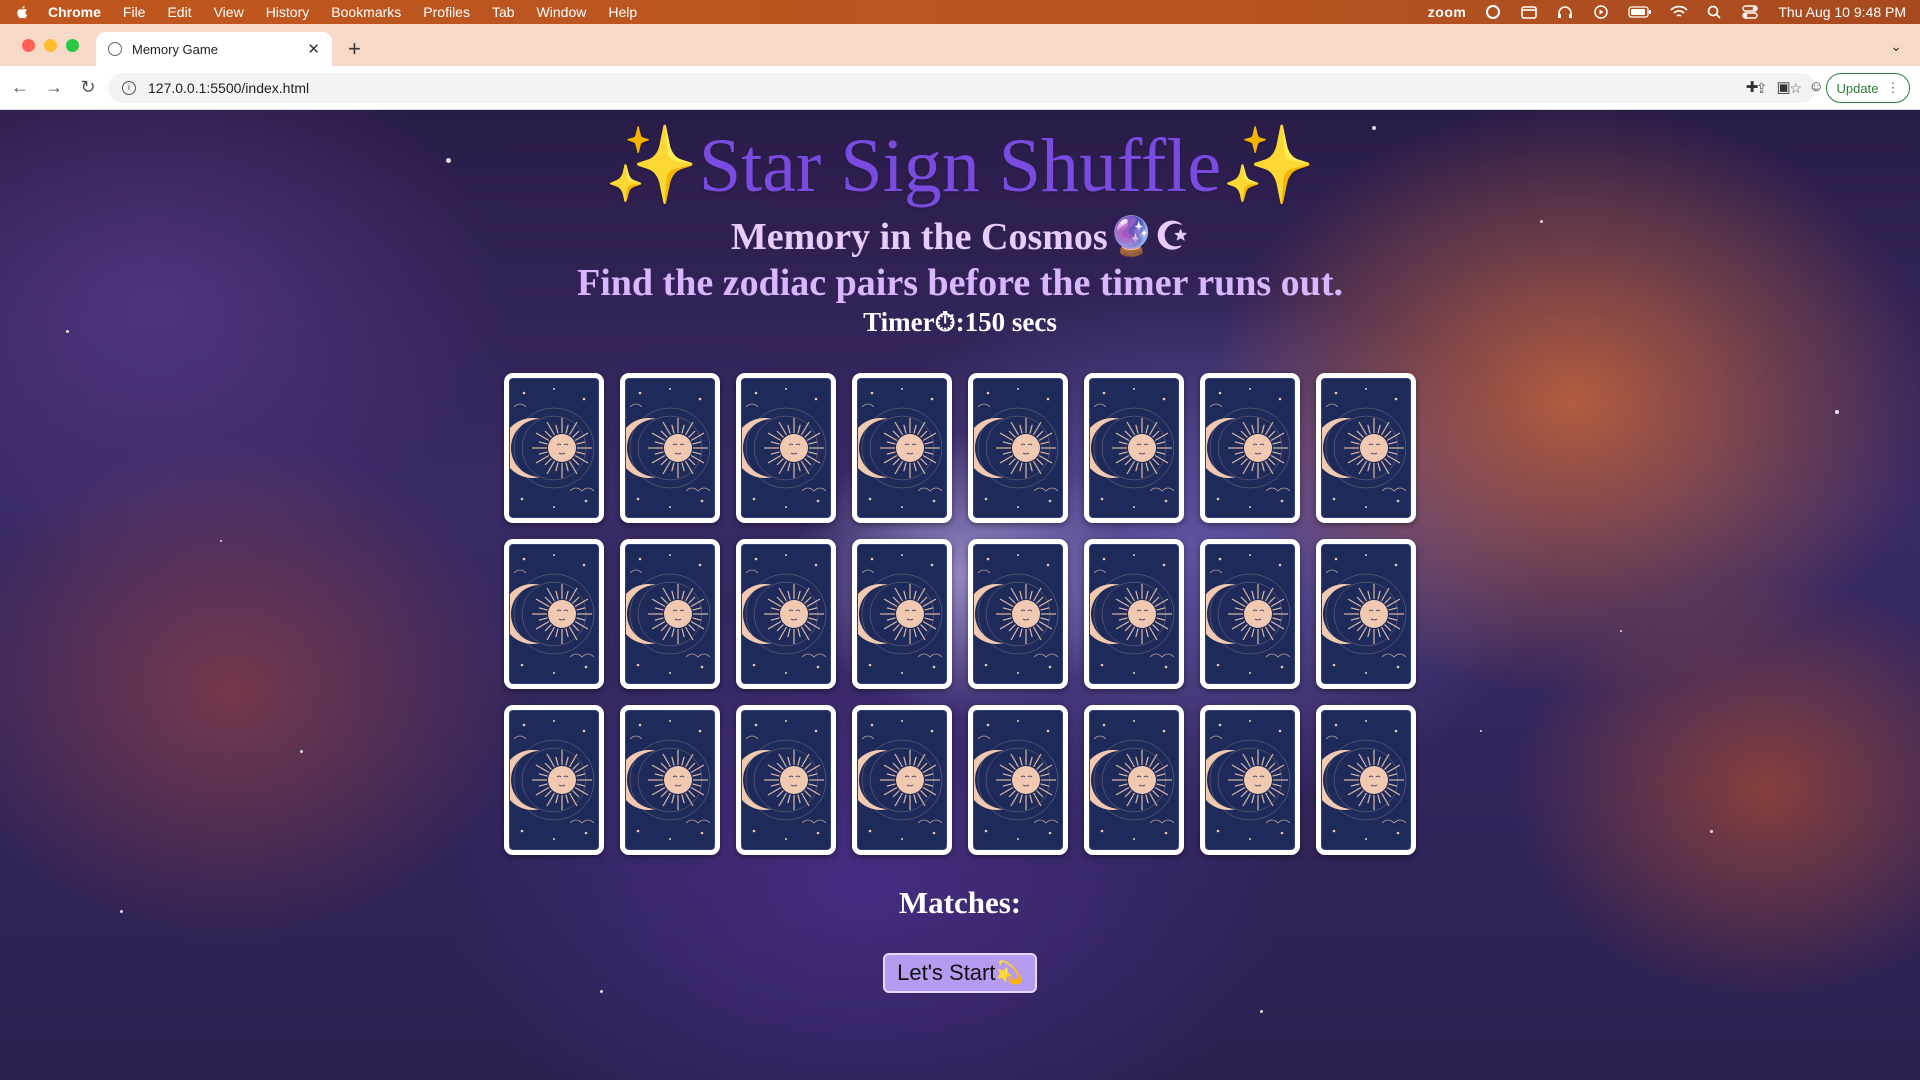 The height and width of the screenshot is (1080, 1920). What do you see at coordinates (20, 87) in the screenshot?
I see `back-arrow-icon: ←` at bounding box center [20, 87].